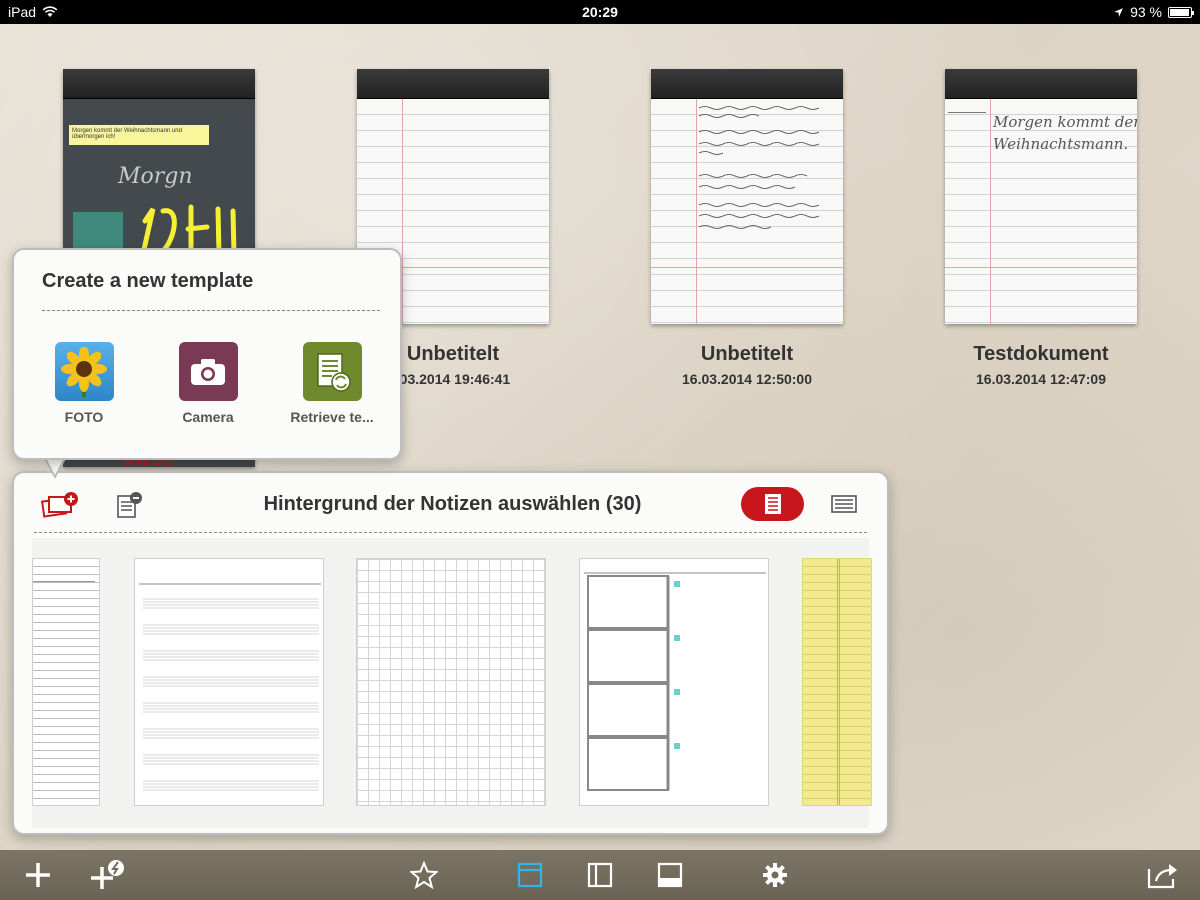  Describe the element at coordinates (148, 281) in the screenshot. I see `popover-title: Create a new template` at that location.